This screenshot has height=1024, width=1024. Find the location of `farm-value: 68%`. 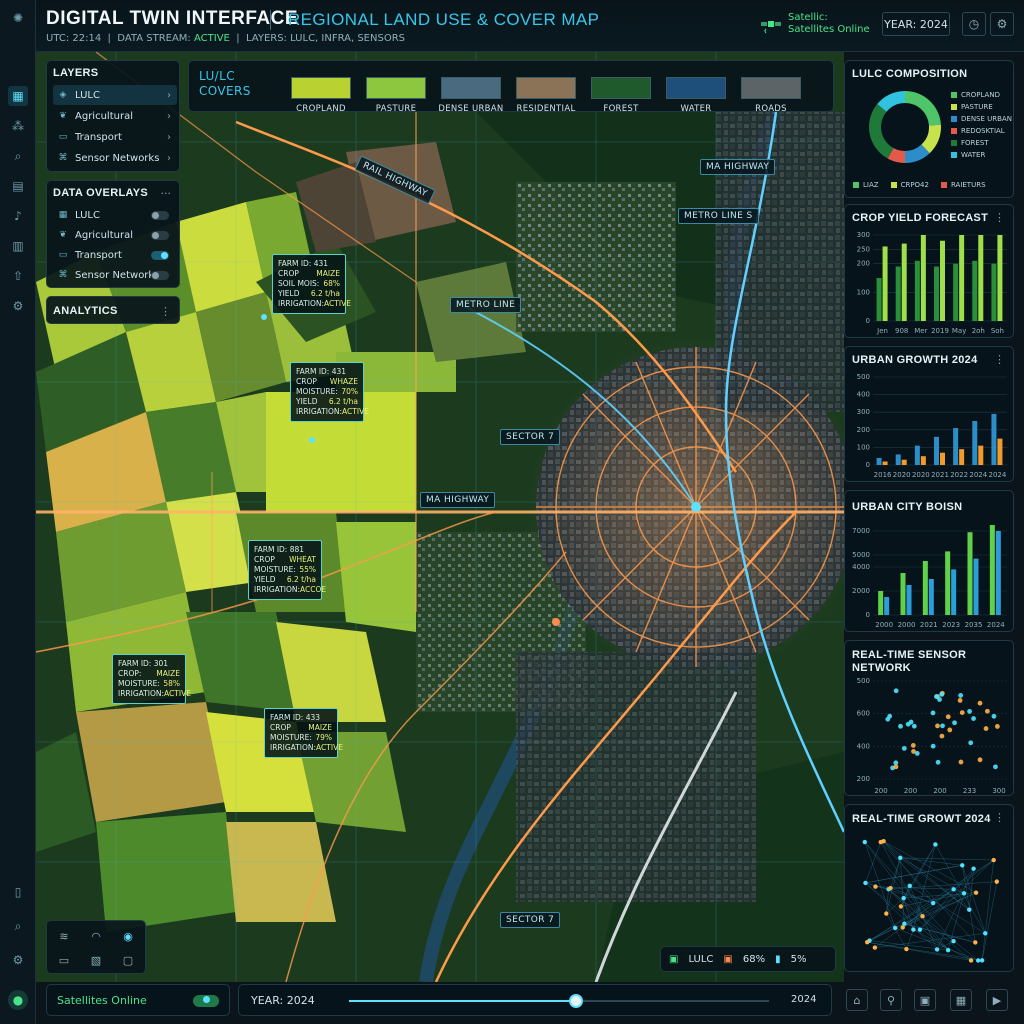

farm-value: 68% is located at coordinates (331, 283).